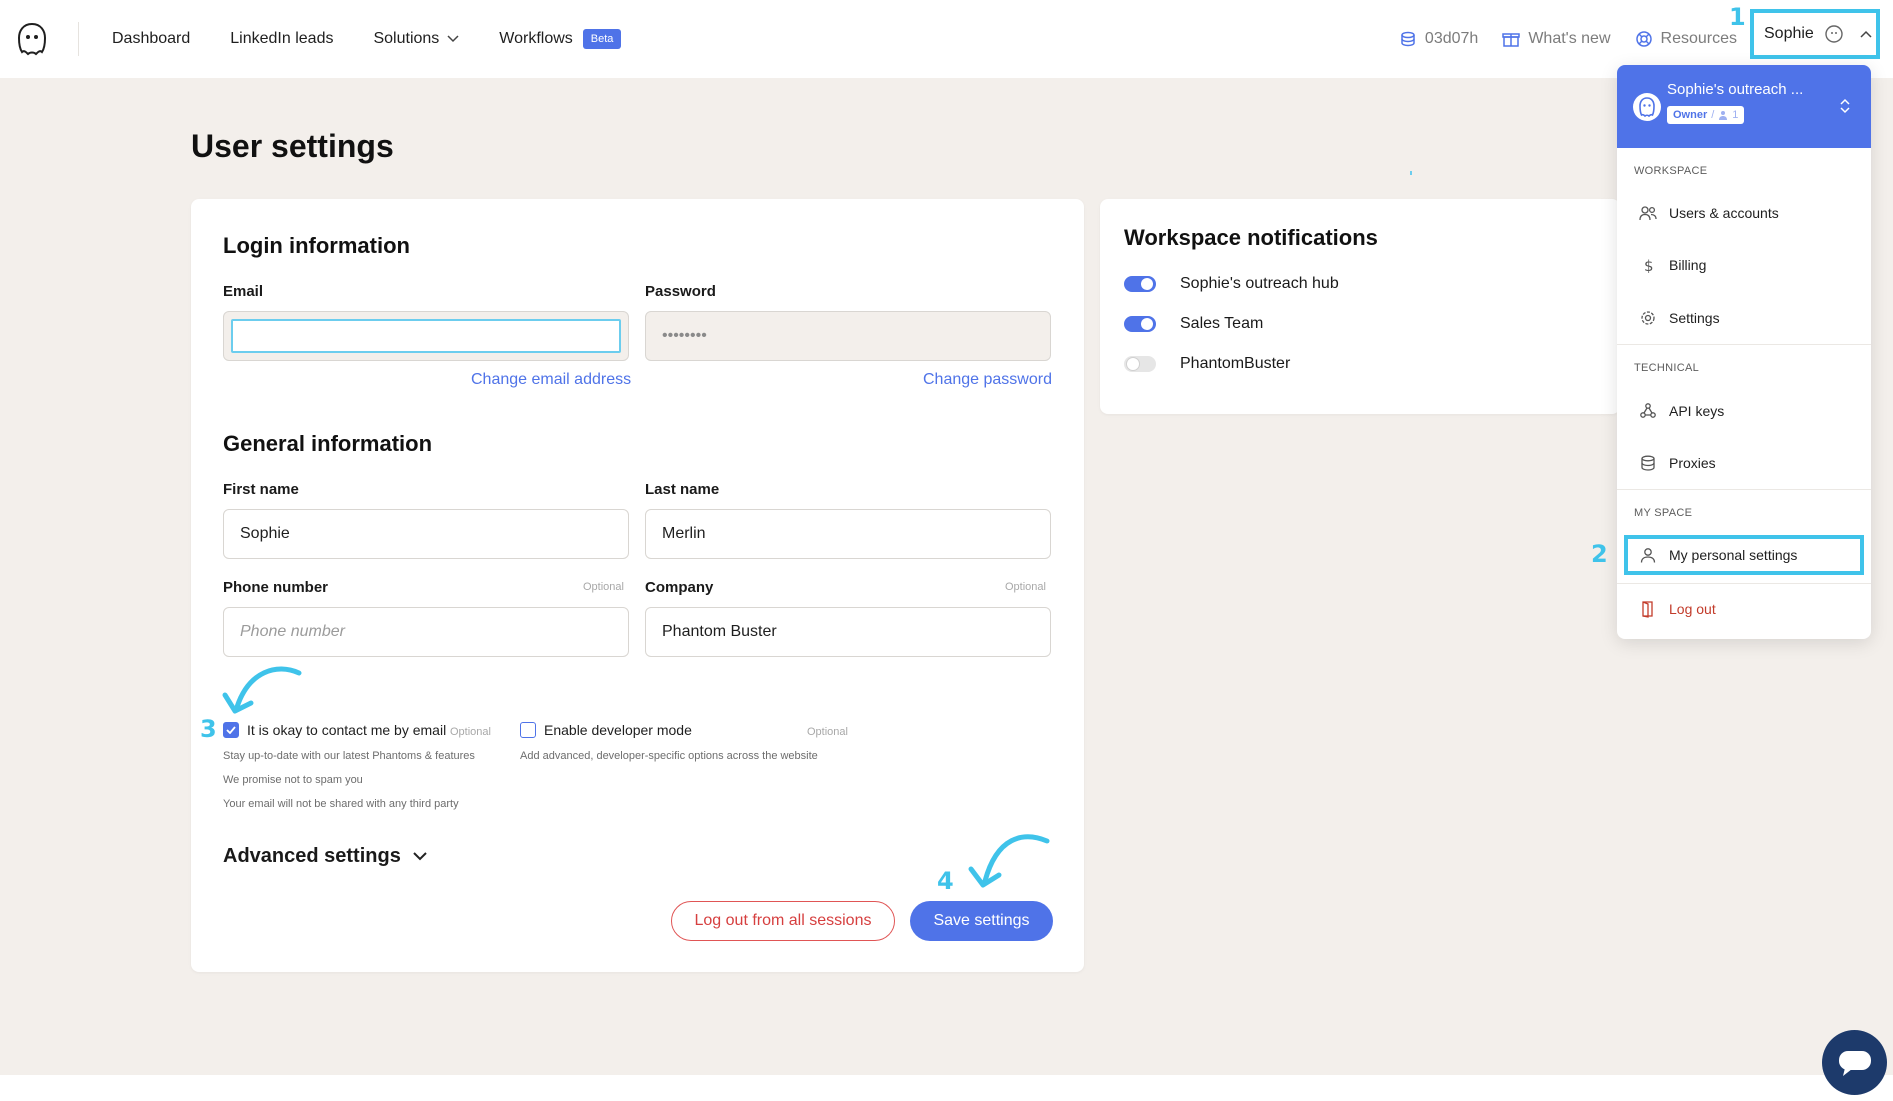 This screenshot has height=1101, width=1893. What do you see at coordinates (602, 39) in the screenshot?
I see `beta-badge: Beta` at bounding box center [602, 39].